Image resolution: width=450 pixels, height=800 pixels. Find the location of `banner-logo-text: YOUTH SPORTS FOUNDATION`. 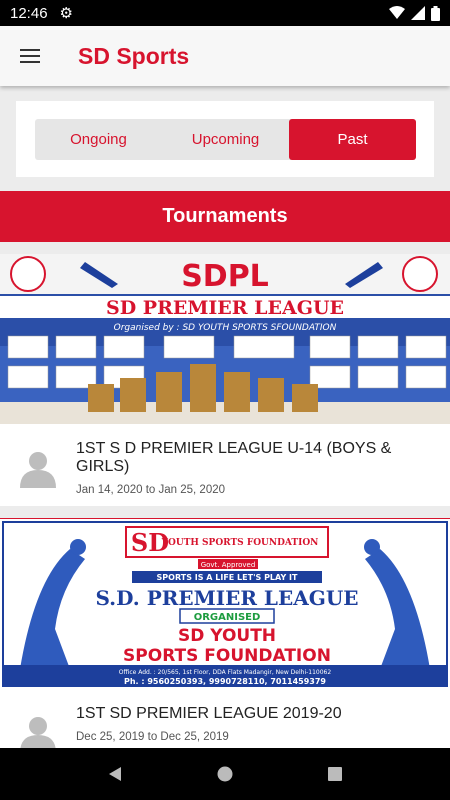

banner-logo-text: YOUTH SPORTS FOUNDATION is located at coordinates (240, 543).